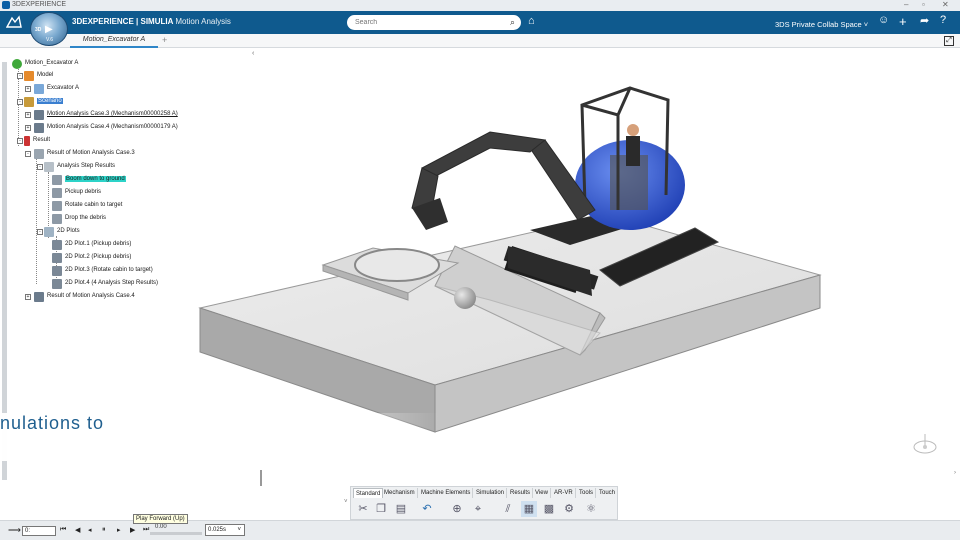  I want to click on add-tab-button: +, so click(164, 40).